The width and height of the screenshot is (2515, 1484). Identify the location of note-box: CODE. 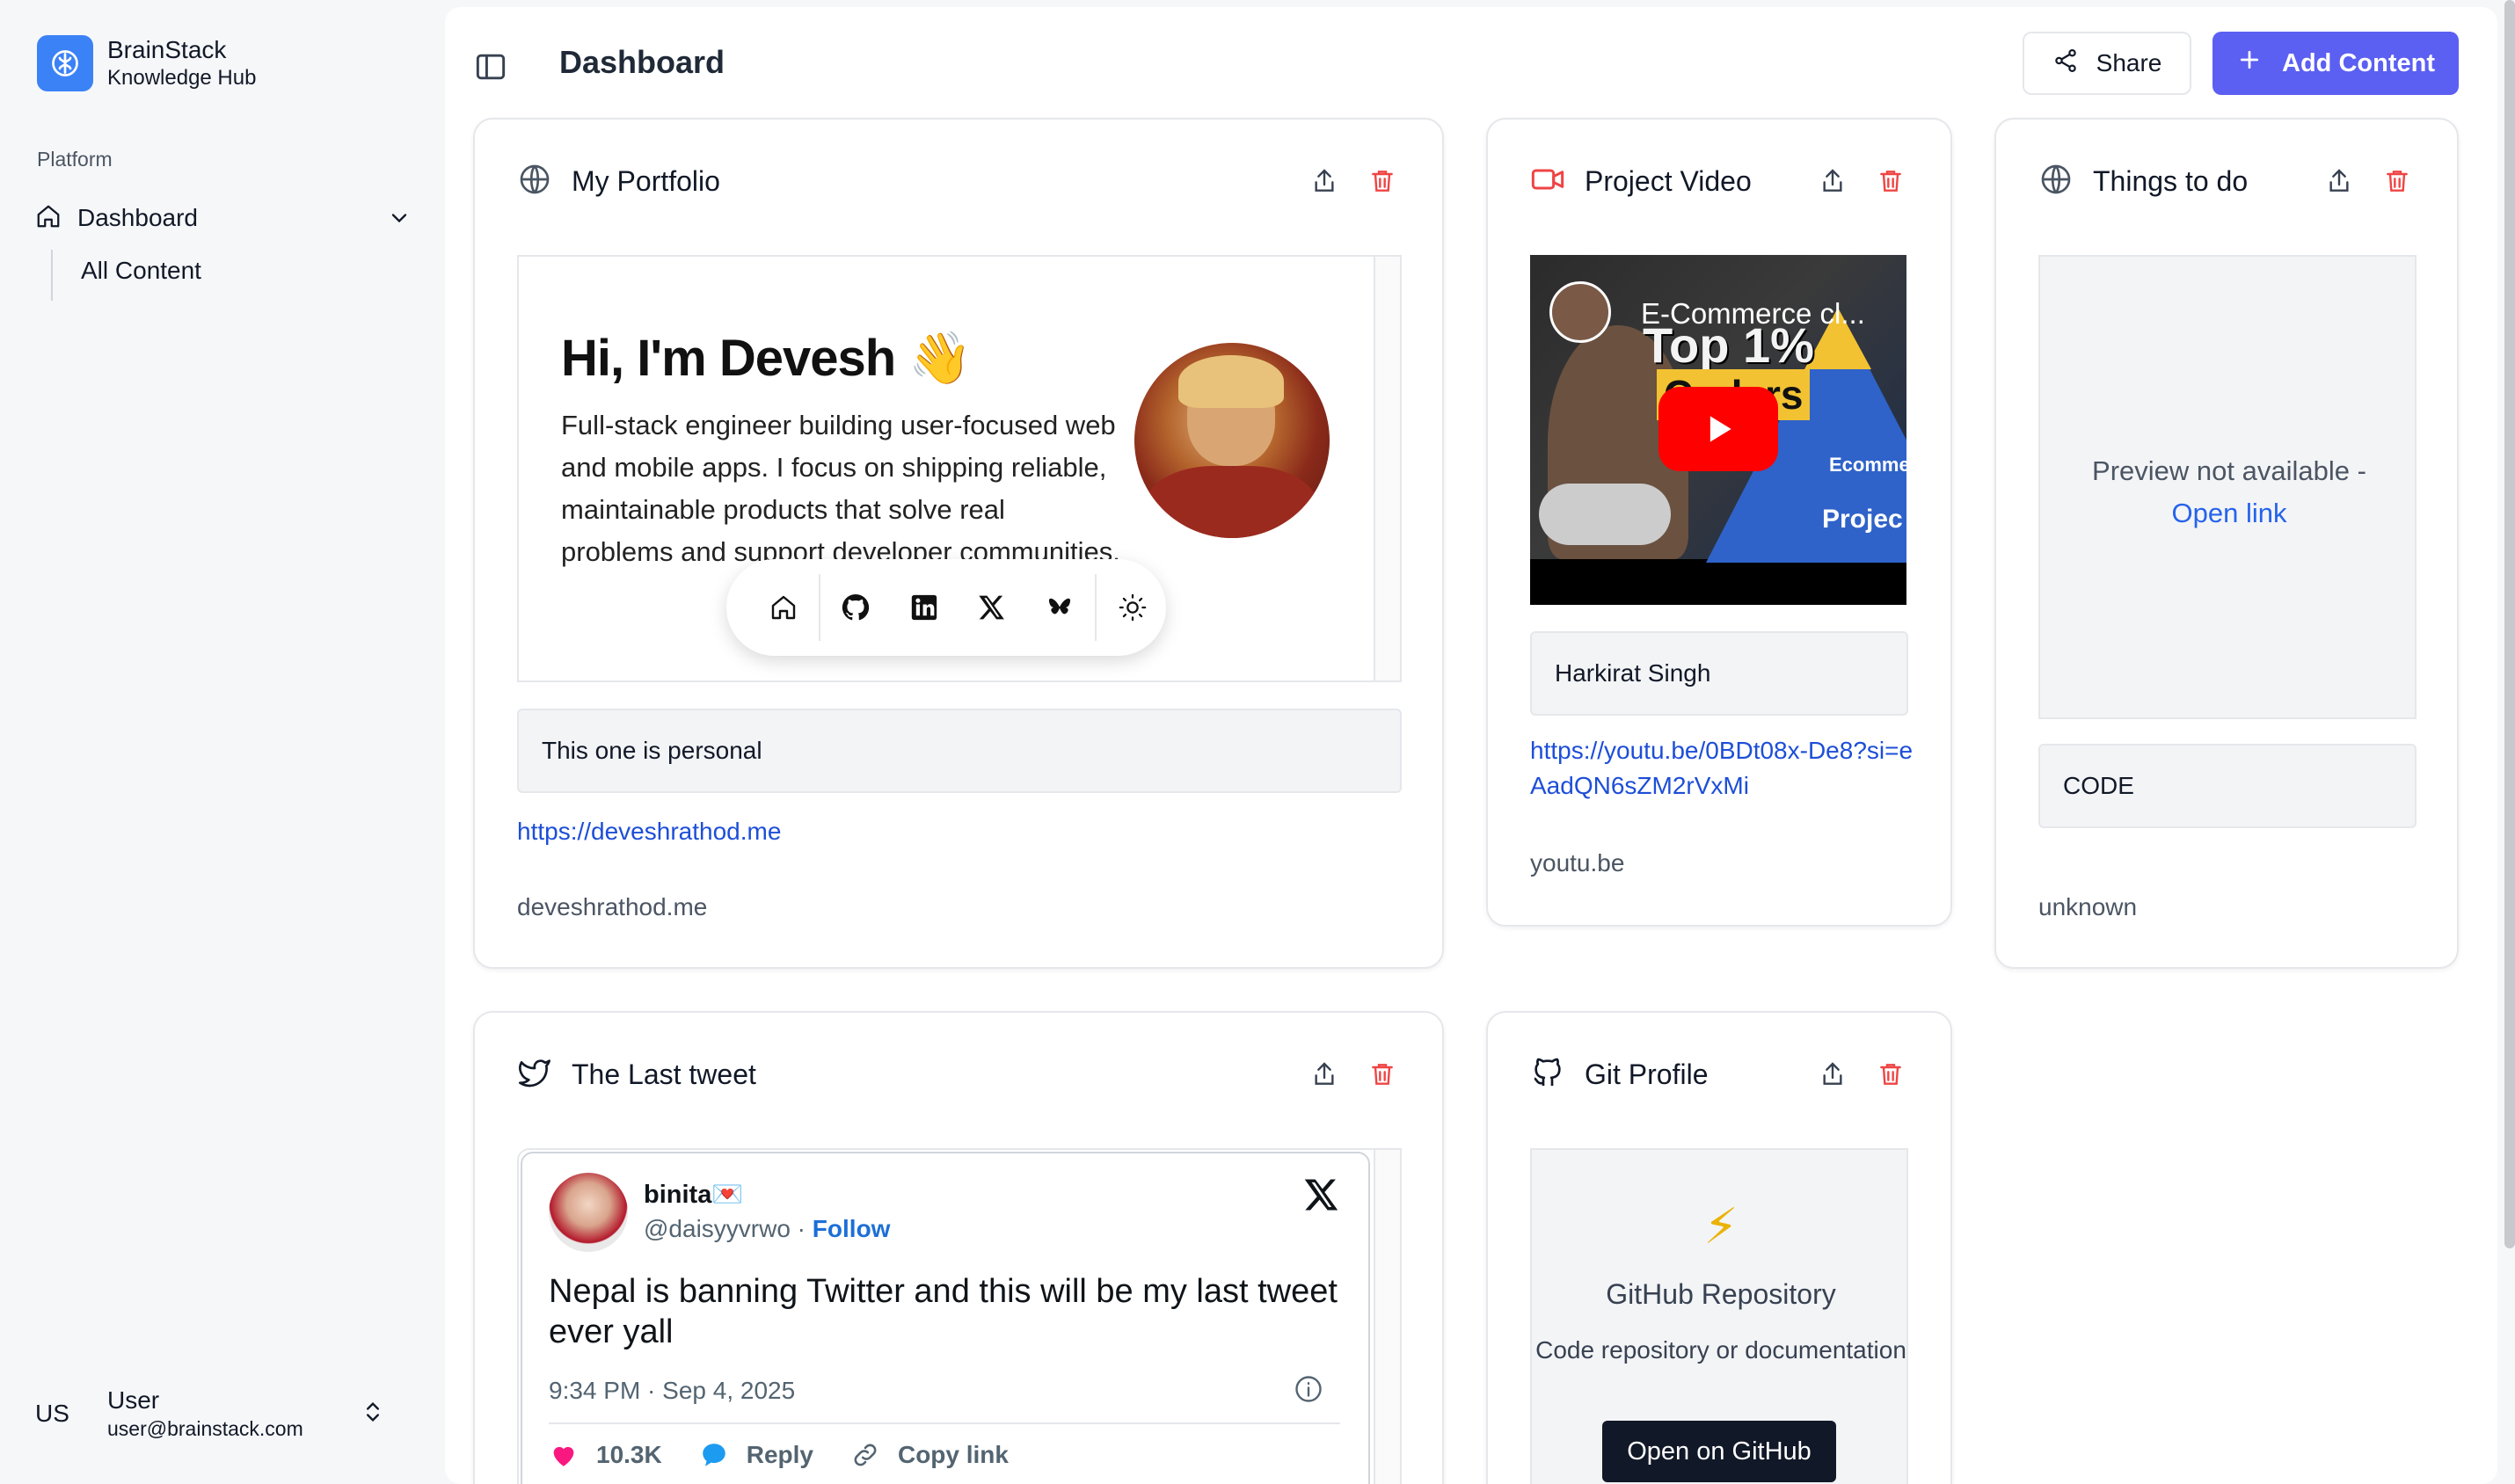
(2228, 786).